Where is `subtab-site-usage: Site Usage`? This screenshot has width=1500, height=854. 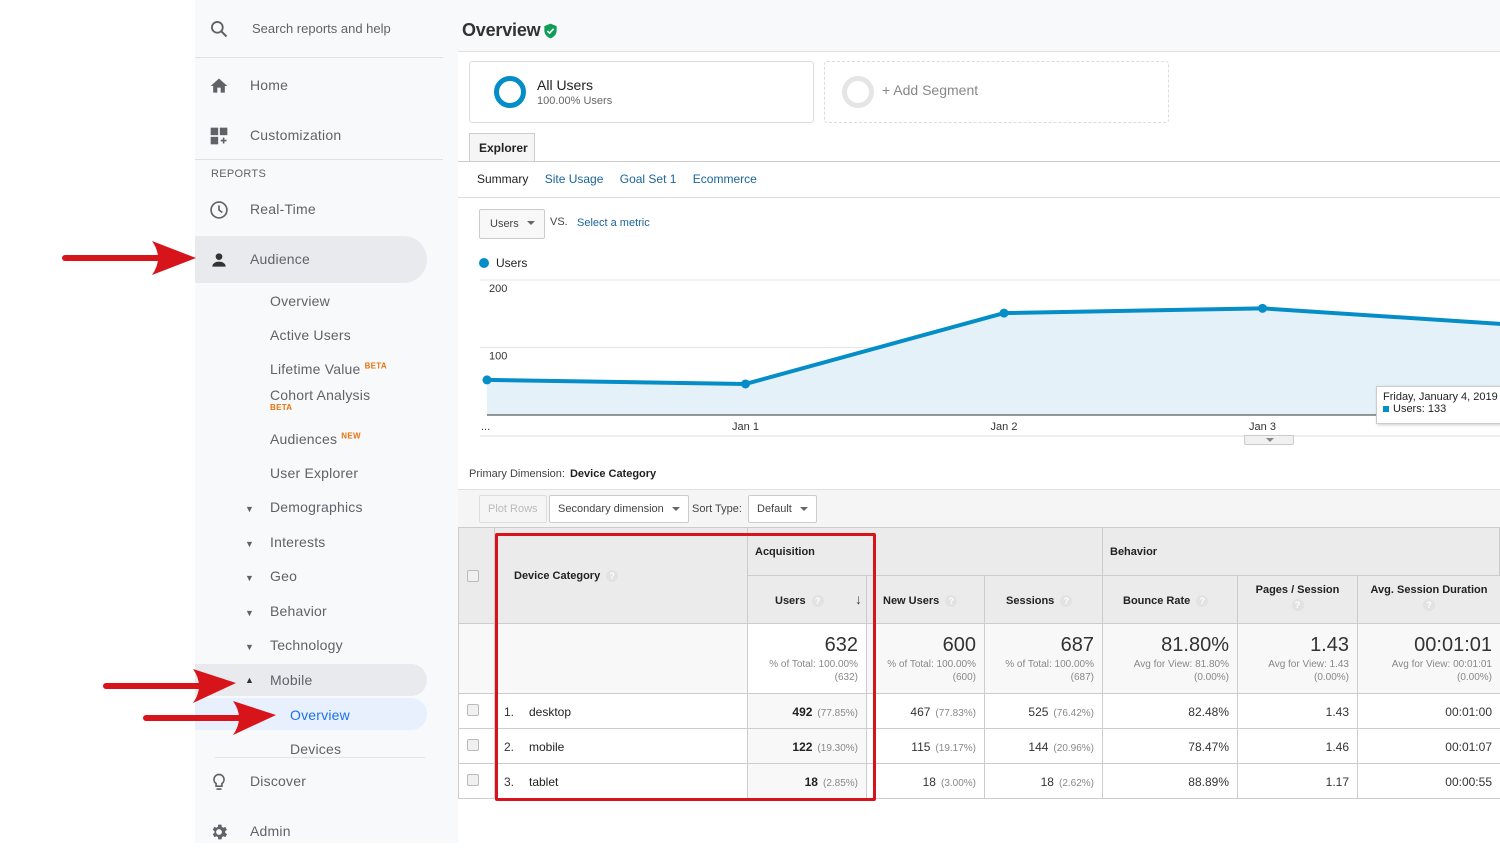 subtab-site-usage: Site Usage is located at coordinates (574, 179).